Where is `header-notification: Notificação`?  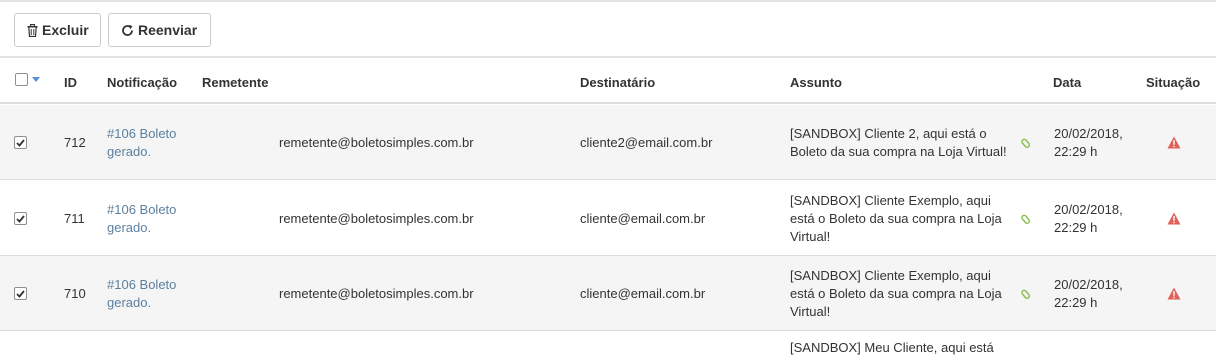 header-notification: Notificação is located at coordinates (142, 82).